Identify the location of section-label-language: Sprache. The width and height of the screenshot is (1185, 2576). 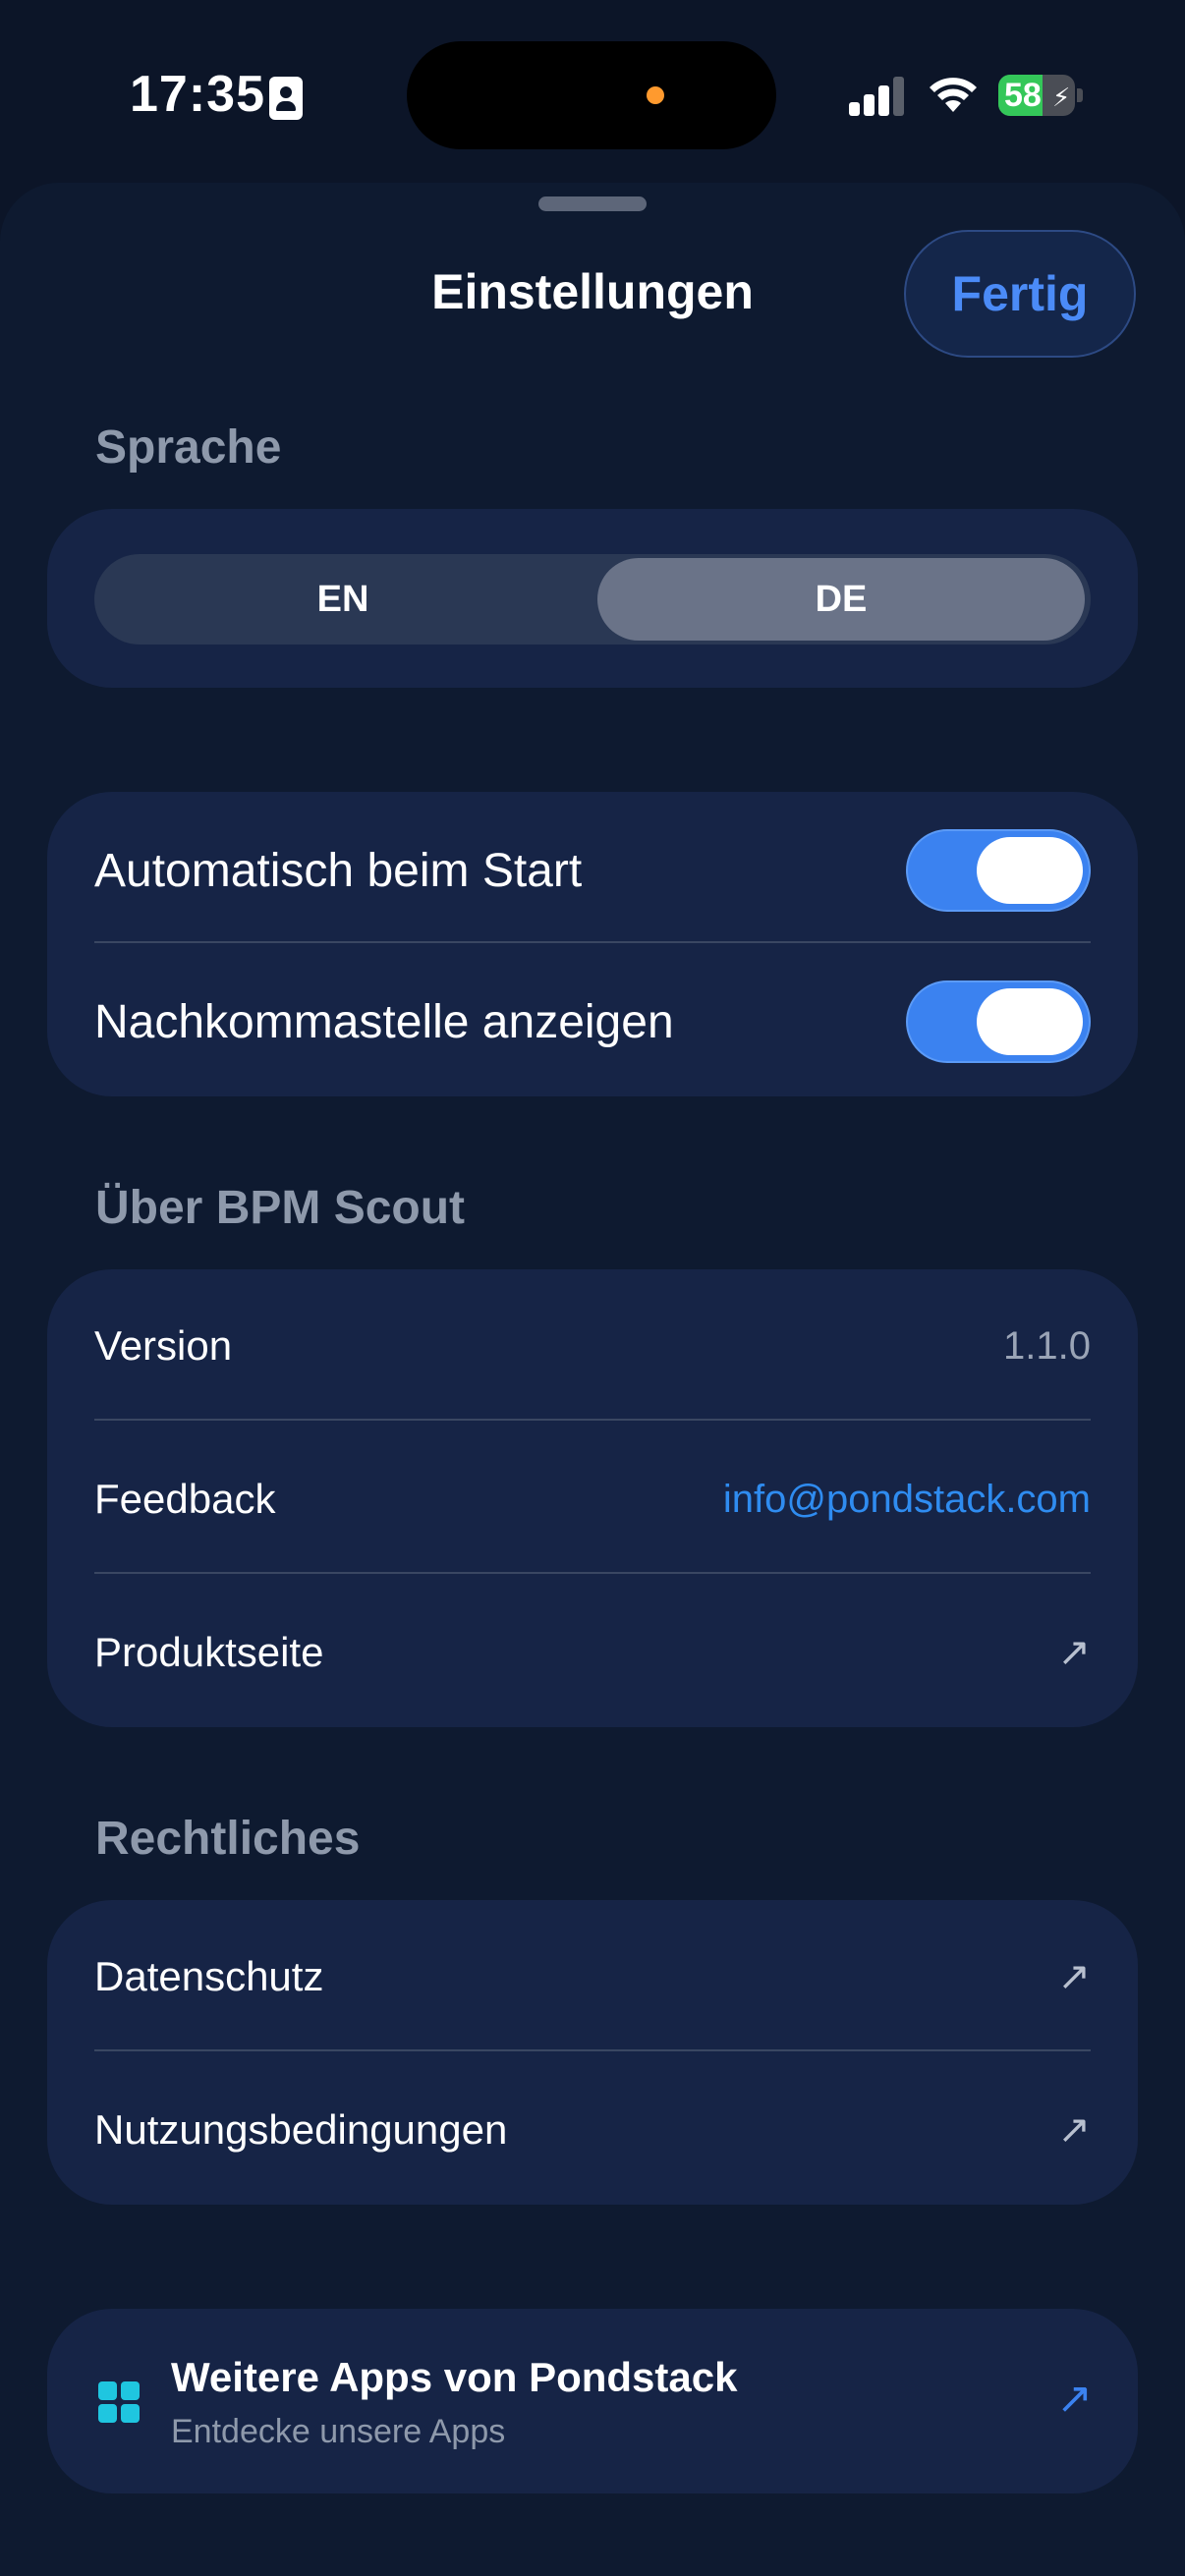
(189, 447).